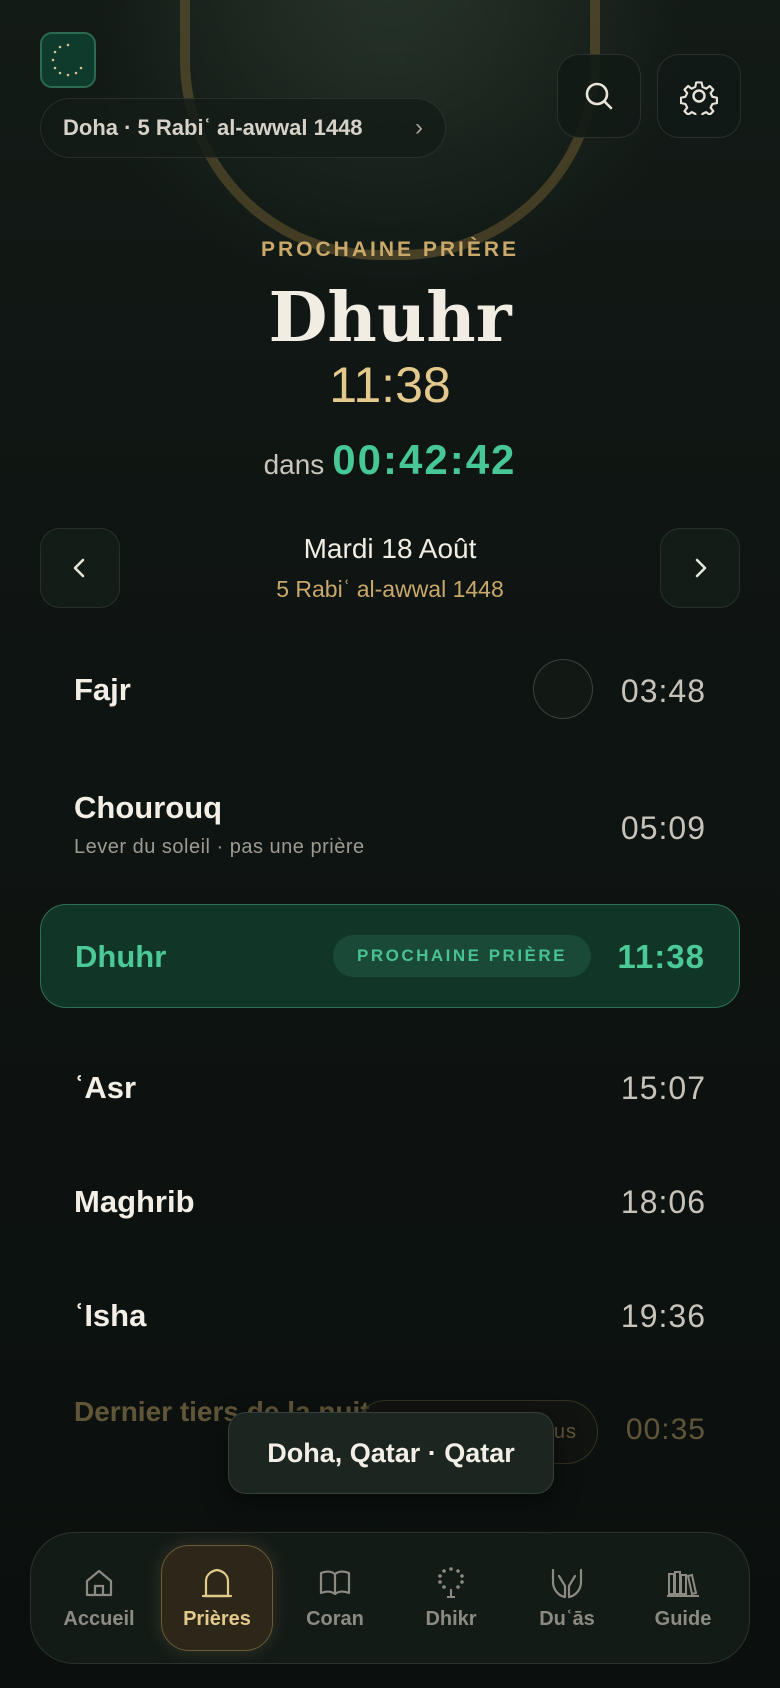 The width and height of the screenshot is (780, 1688). I want to click on tab-dhikr: Dhikr, so click(451, 1598).